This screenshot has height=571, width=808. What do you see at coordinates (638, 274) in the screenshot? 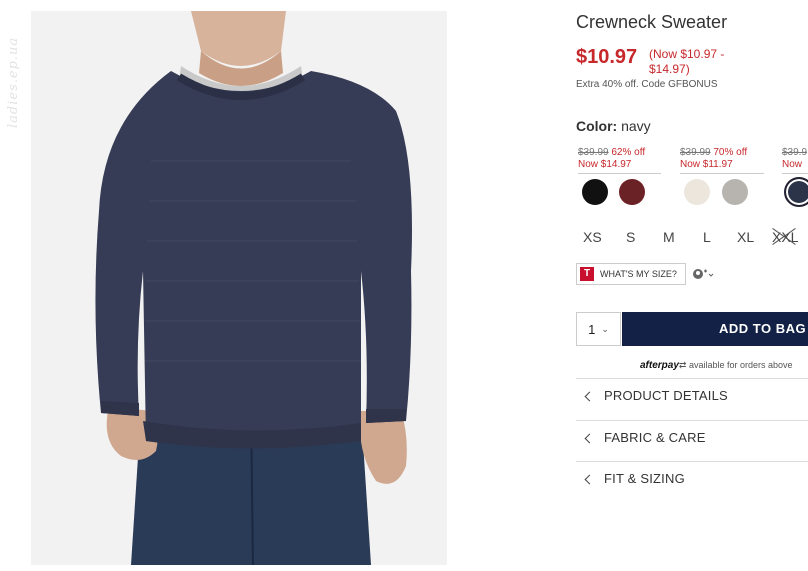
I see `whats-my-size-label: WHAT'S MY SIZE?` at bounding box center [638, 274].